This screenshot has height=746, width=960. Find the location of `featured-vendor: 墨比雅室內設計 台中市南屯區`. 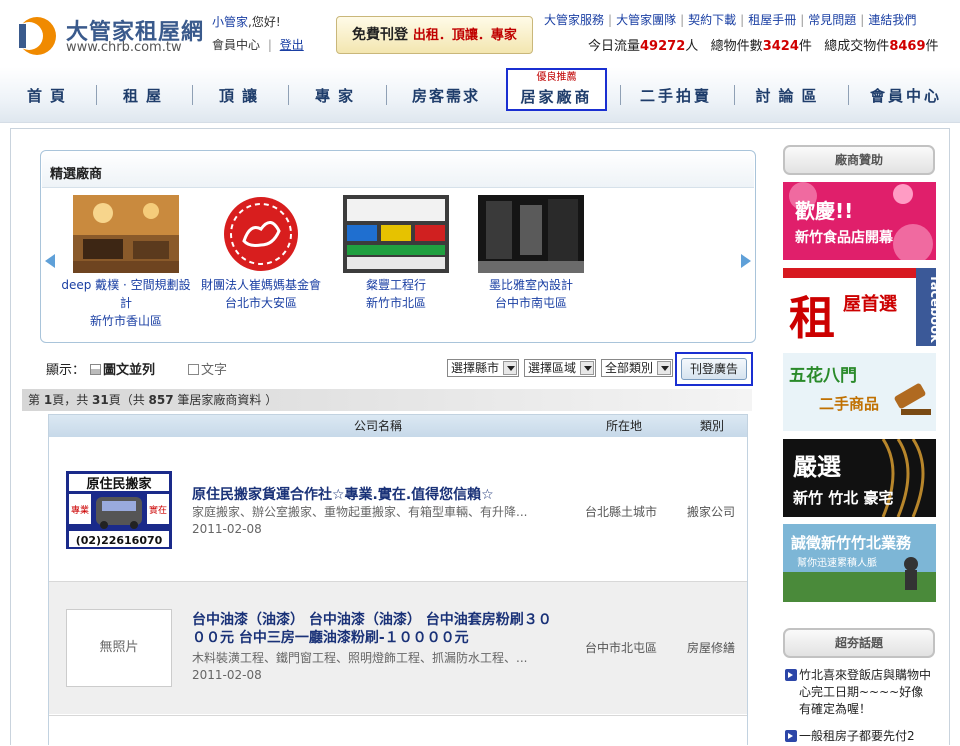

featured-vendor: 墨比雅室內設計 台中市南屯區 is located at coordinates (531, 253).